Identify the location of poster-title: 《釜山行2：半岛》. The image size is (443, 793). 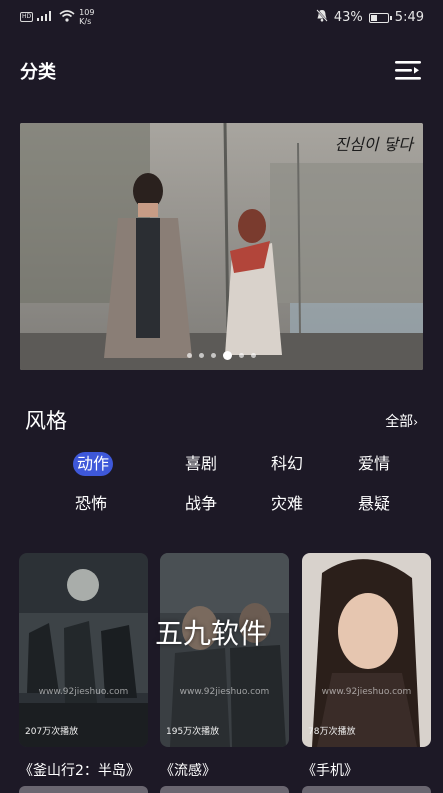
(79, 770).